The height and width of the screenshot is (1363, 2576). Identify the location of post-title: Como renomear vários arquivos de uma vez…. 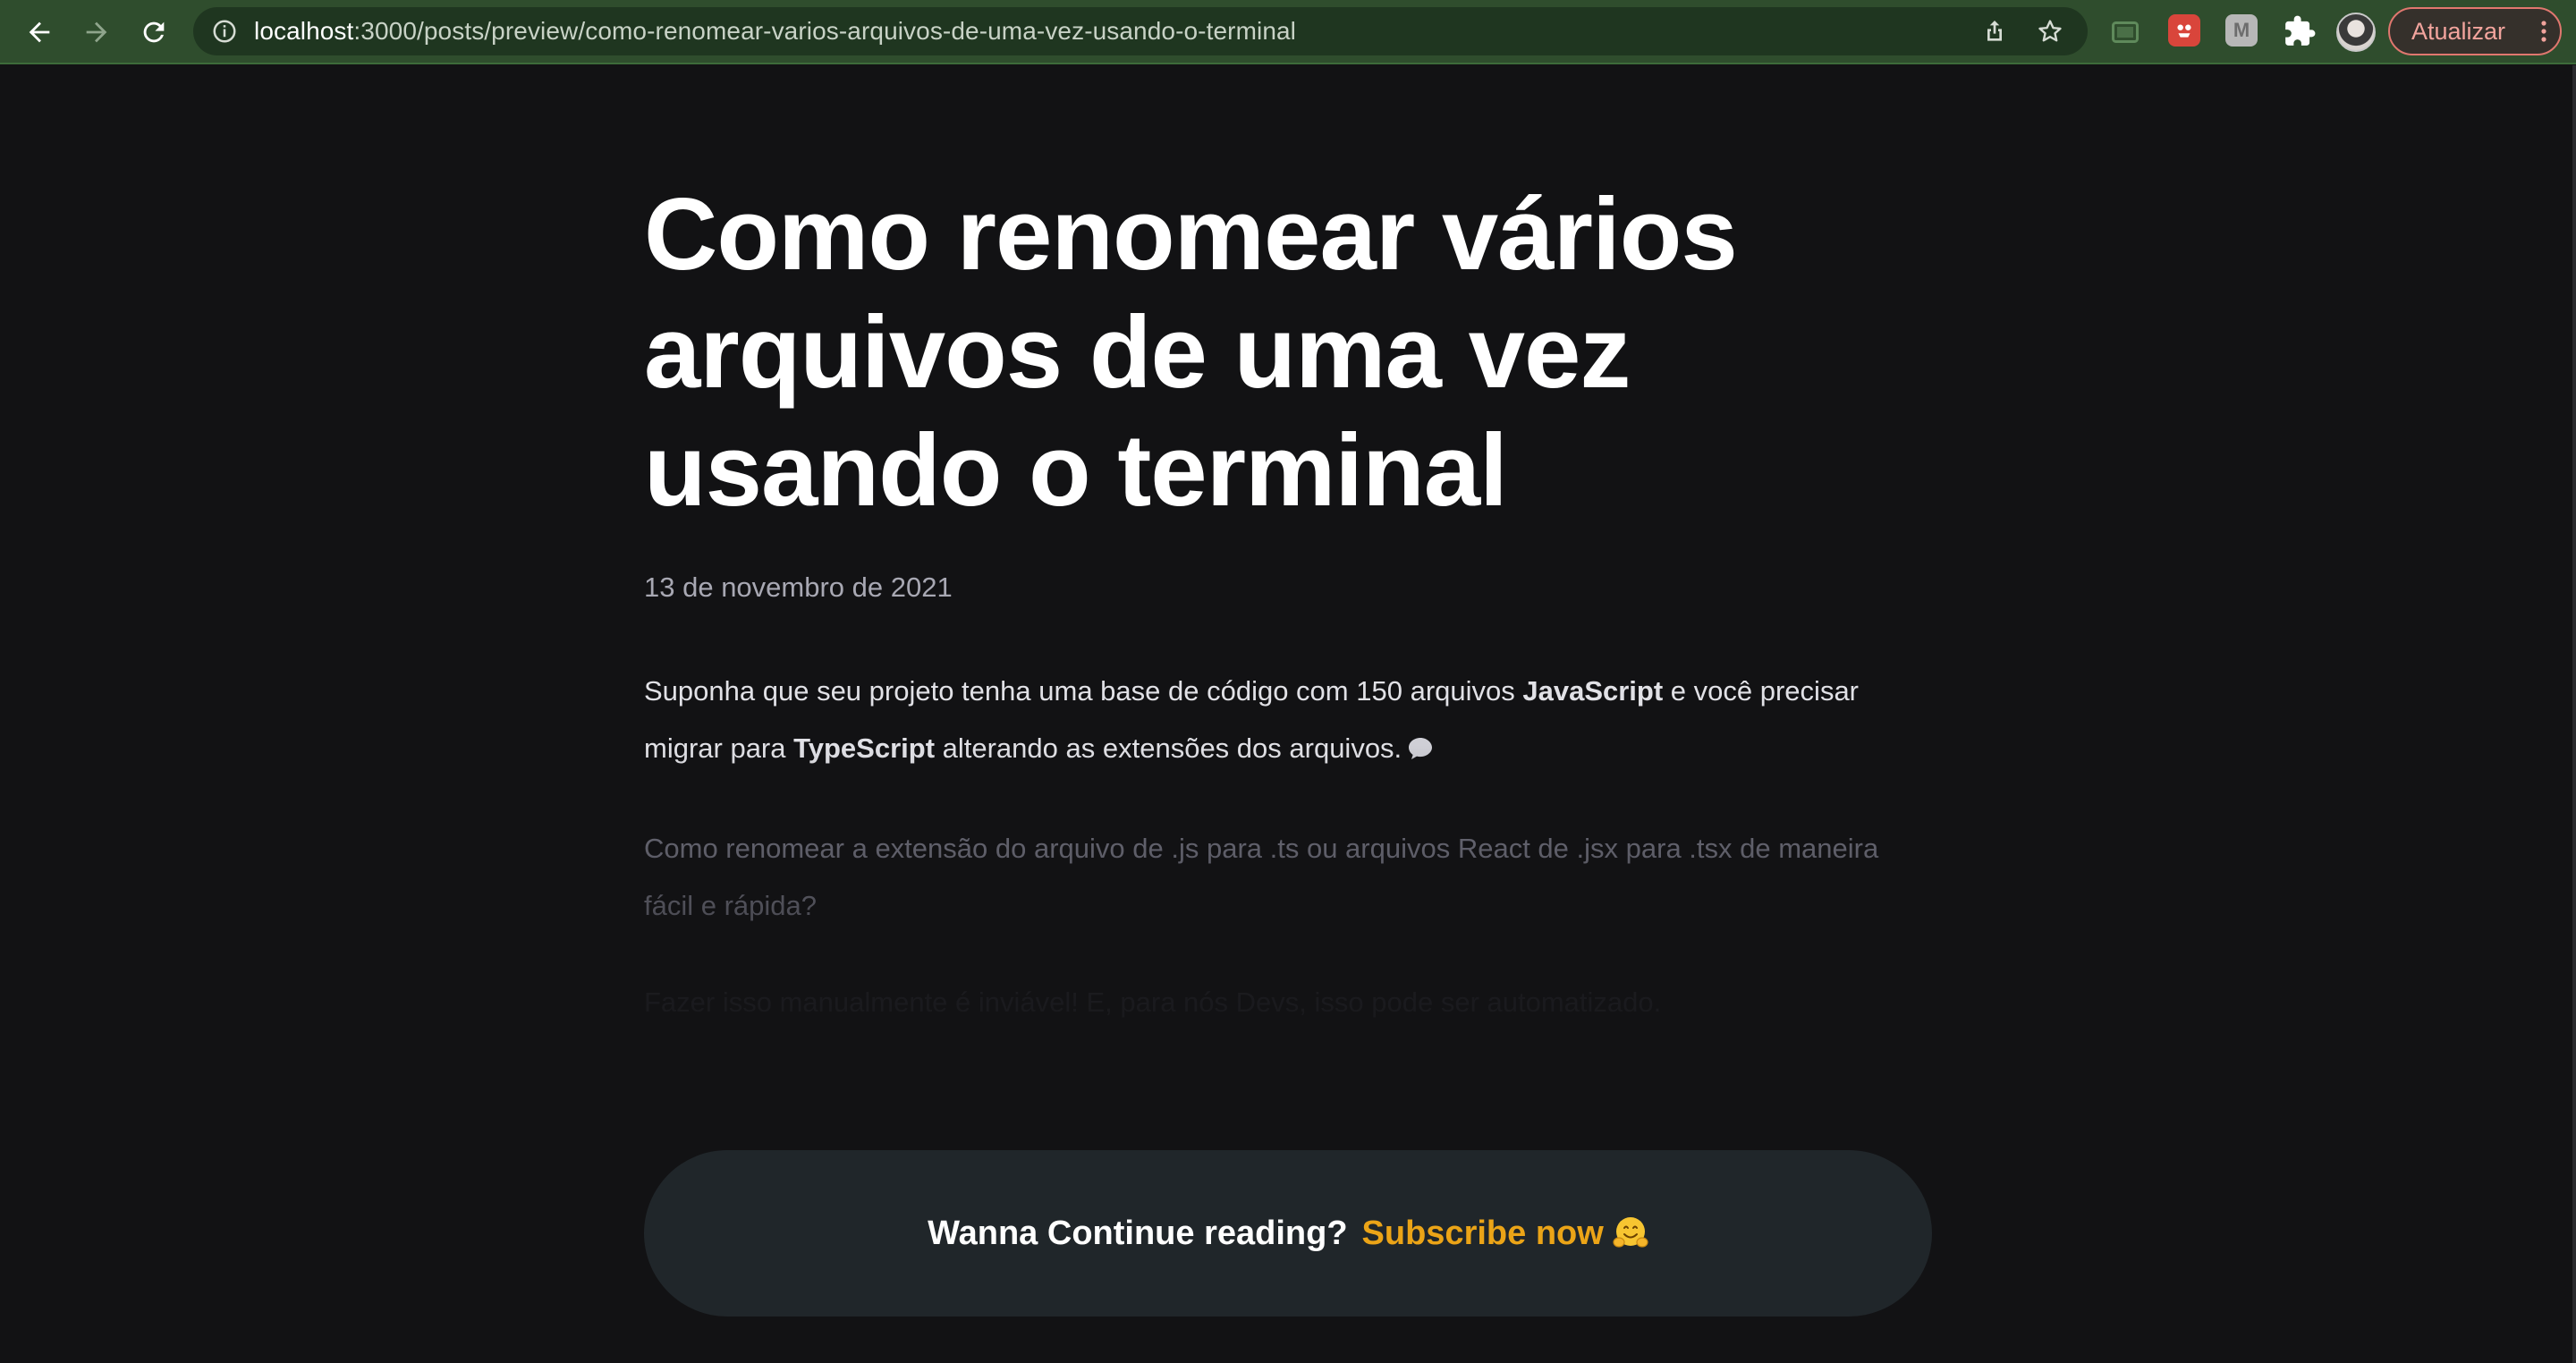
(1191, 353).